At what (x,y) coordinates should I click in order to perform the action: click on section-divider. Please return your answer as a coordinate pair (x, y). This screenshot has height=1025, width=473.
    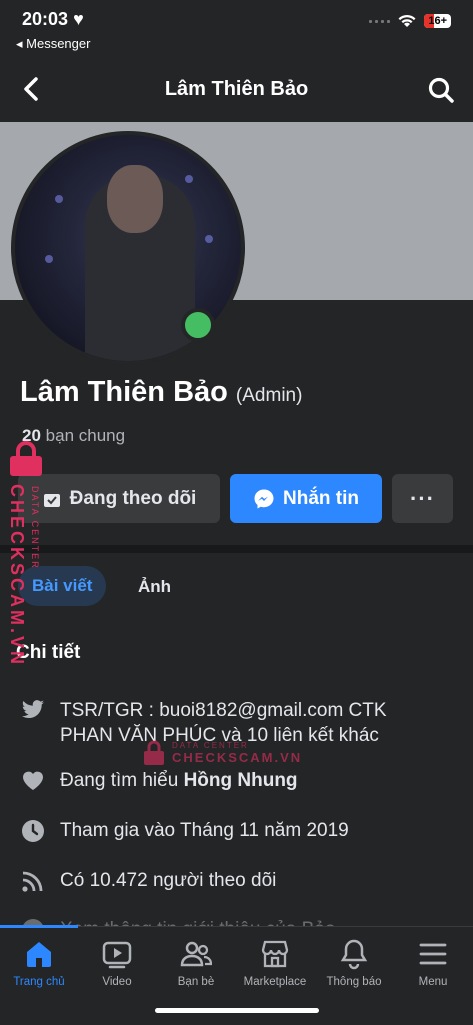
    Looking at the image, I should click on (236, 549).